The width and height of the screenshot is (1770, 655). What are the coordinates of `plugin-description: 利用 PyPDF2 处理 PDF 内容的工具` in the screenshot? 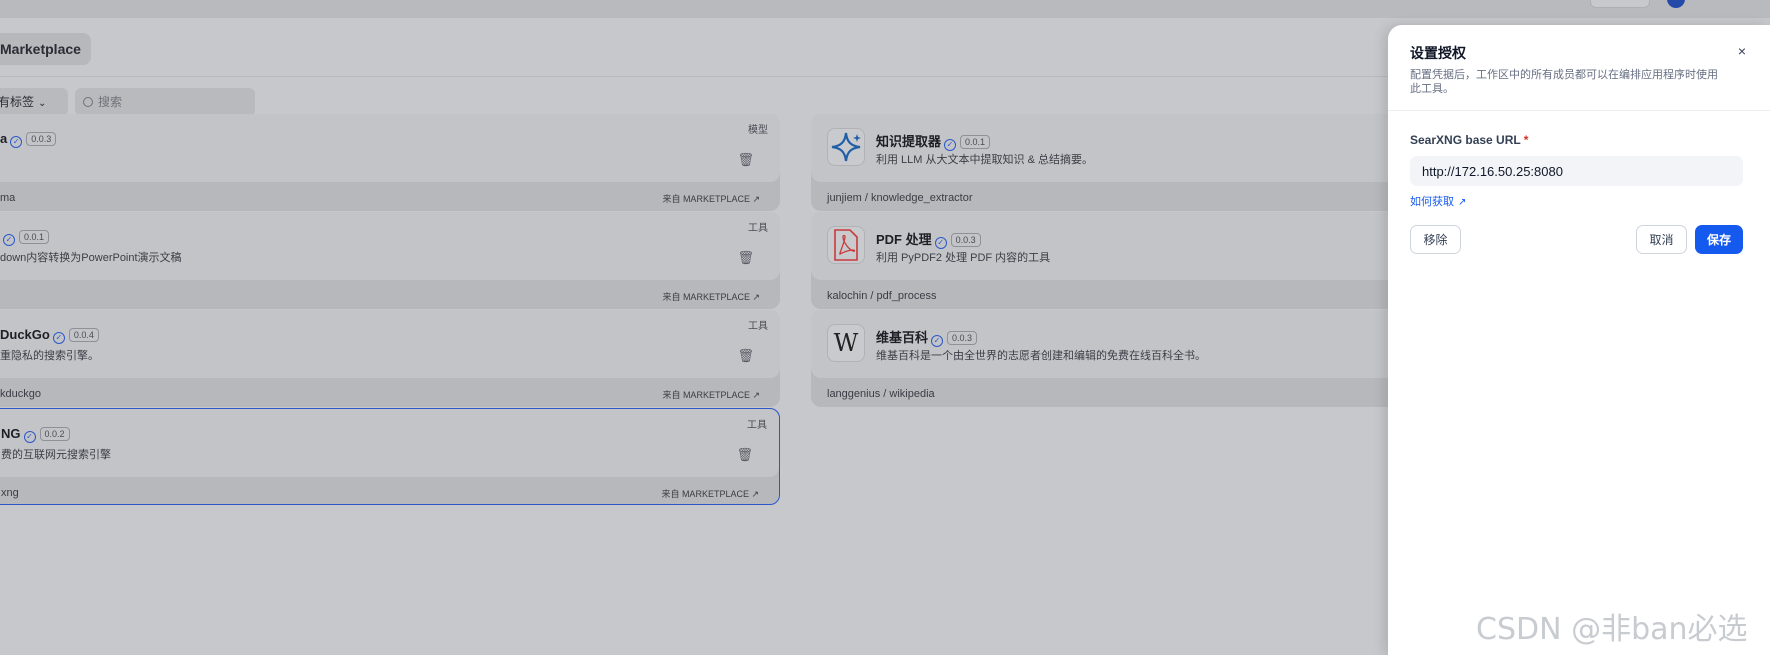 It's located at (963, 258).